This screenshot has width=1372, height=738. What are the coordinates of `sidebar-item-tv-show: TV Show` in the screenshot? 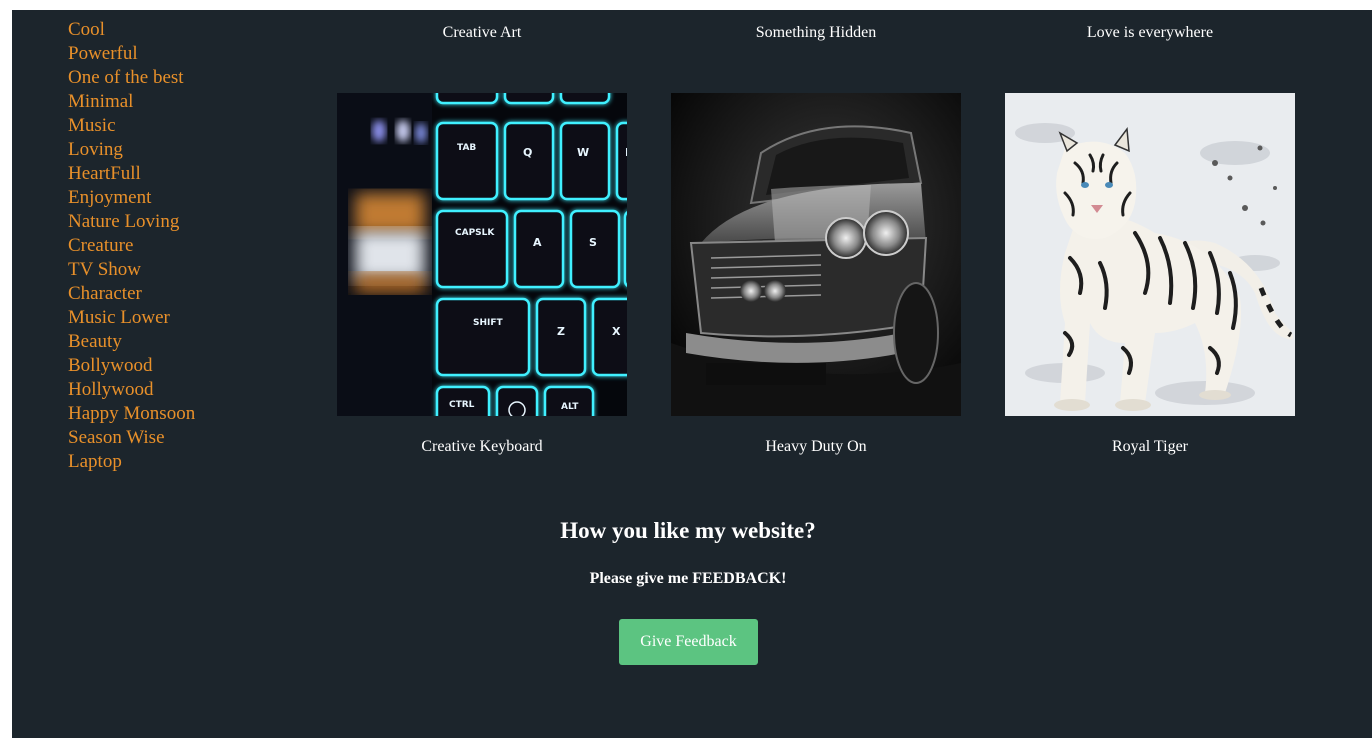 It's located at (168, 270).